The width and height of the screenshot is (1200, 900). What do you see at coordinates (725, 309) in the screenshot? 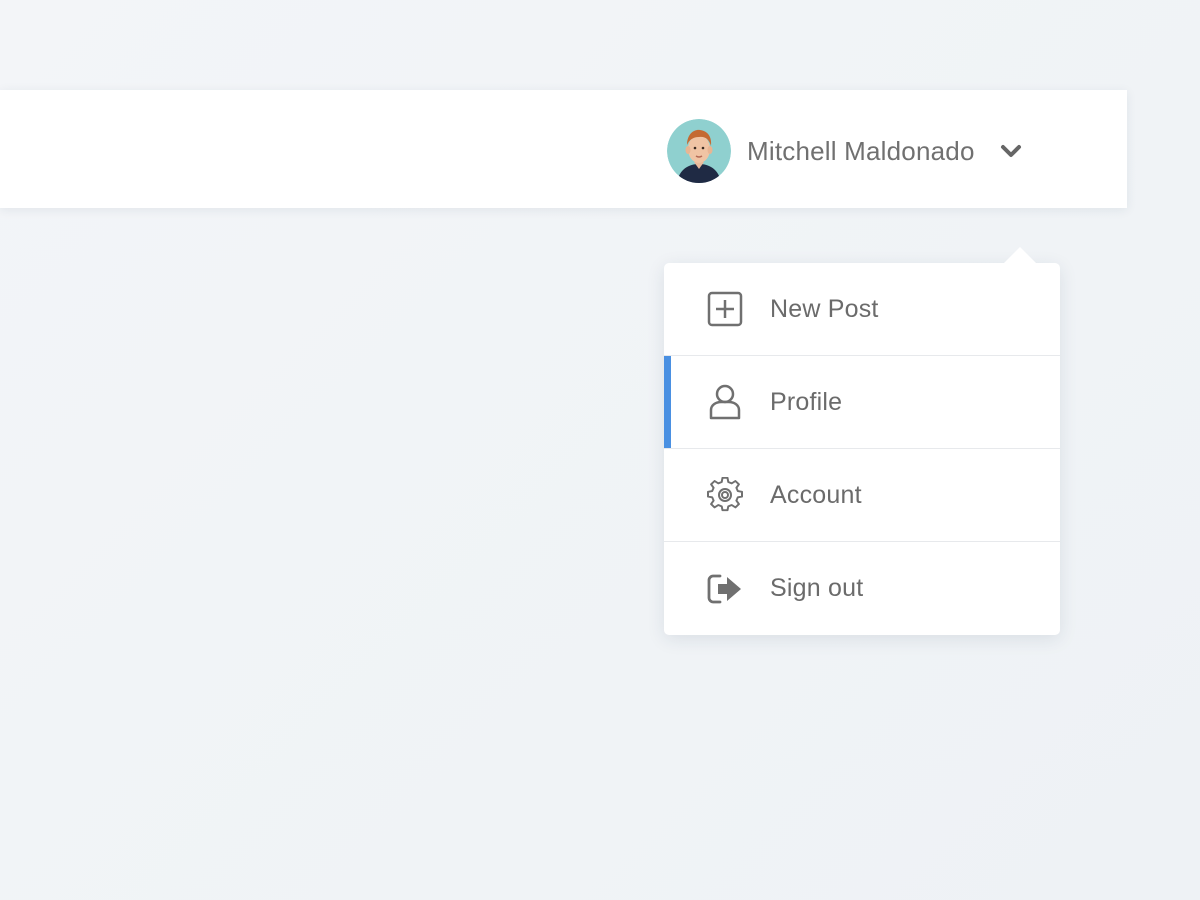
I see `plus-square-icon` at bounding box center [725, 309].